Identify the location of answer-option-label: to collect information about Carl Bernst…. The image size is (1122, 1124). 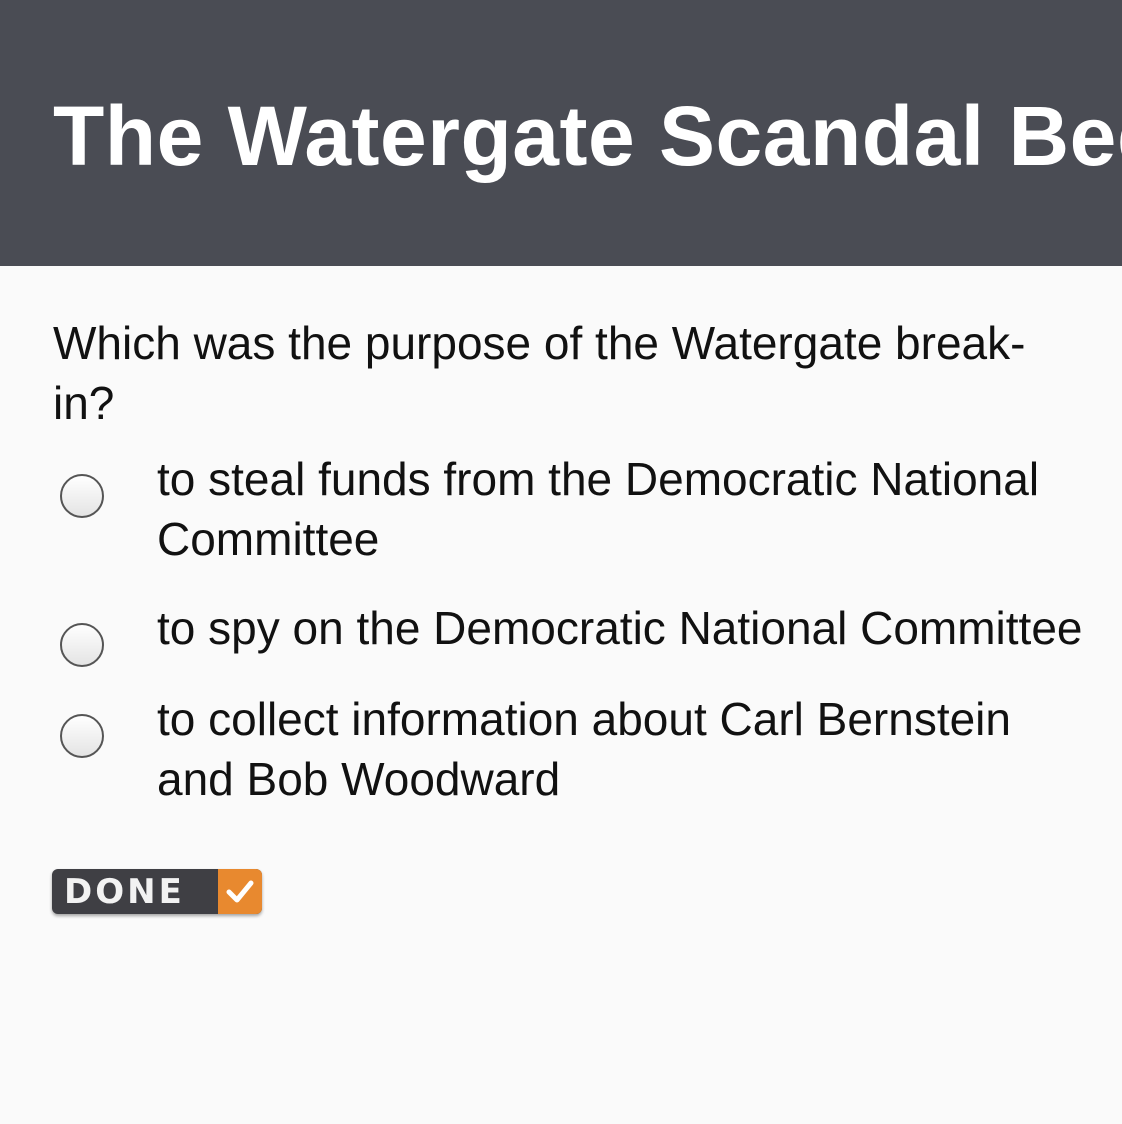
(584, 749).